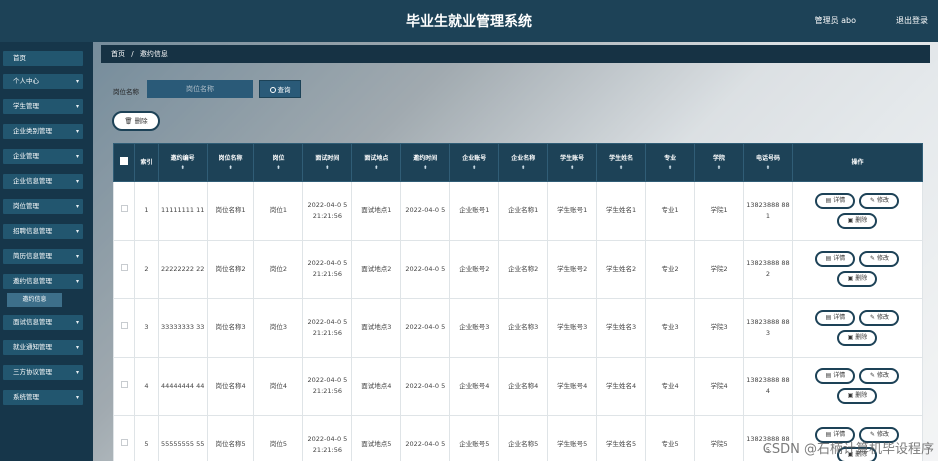 Image resolution: width=938 pixels, height=461 pixels. I want to click on column-header: 岗位名称 ⬍, so click(230, 162).